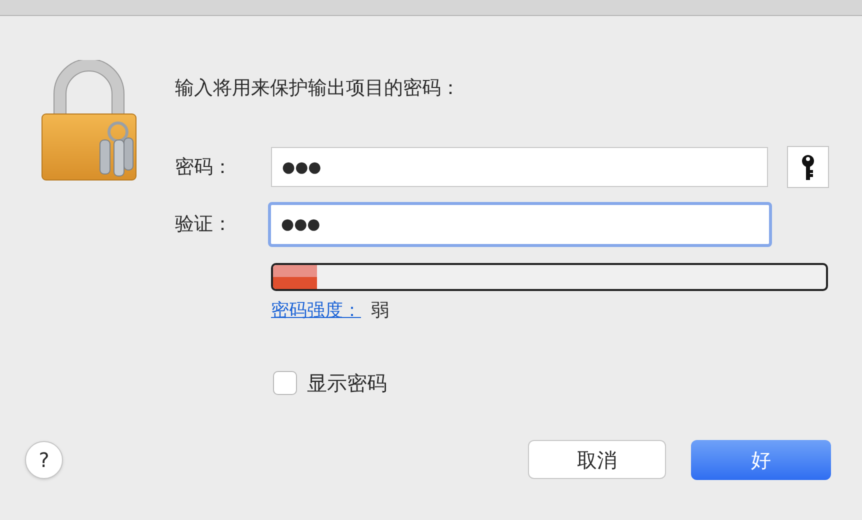 Image resolution: width=862 pixels, height=520 pixels. Describe the element at coordinates (347, 383) in the screenshot. I see `checkbox-label: 显示密码` at that location.